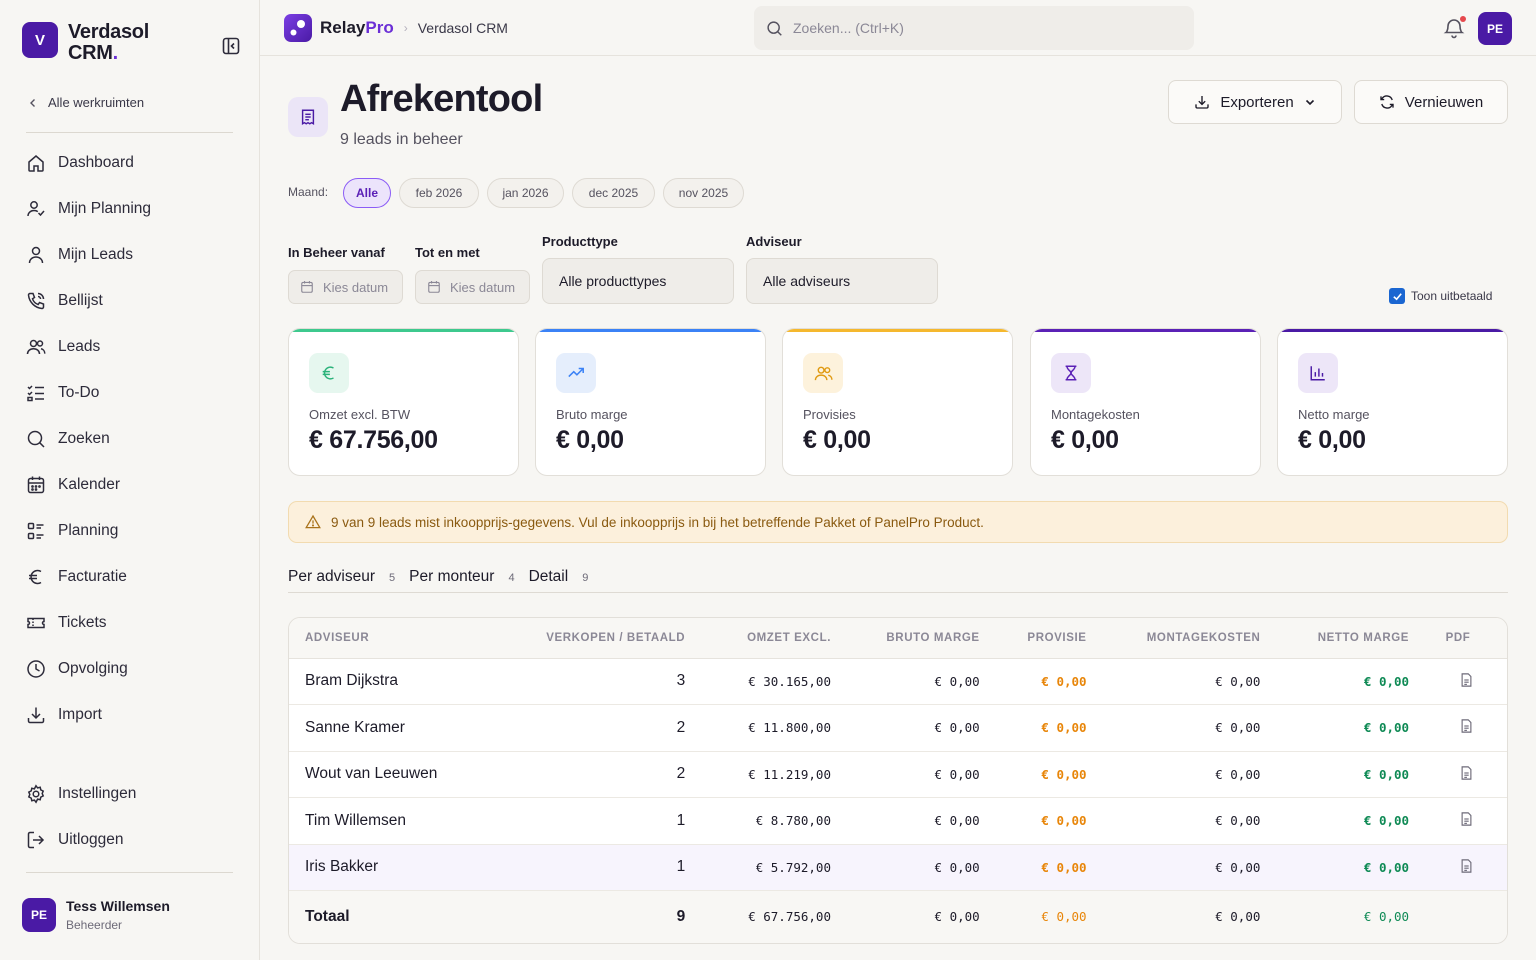 The image size is (1536, 960). I want to click on cell-advisor: Bram Dijkstra, so click(404, 681).